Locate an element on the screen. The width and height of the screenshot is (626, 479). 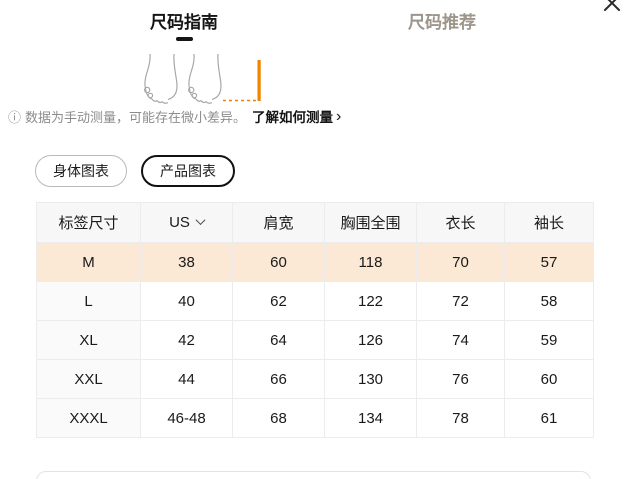
col-header-sleeve: 袖长 is located at coordinates (549, 222).